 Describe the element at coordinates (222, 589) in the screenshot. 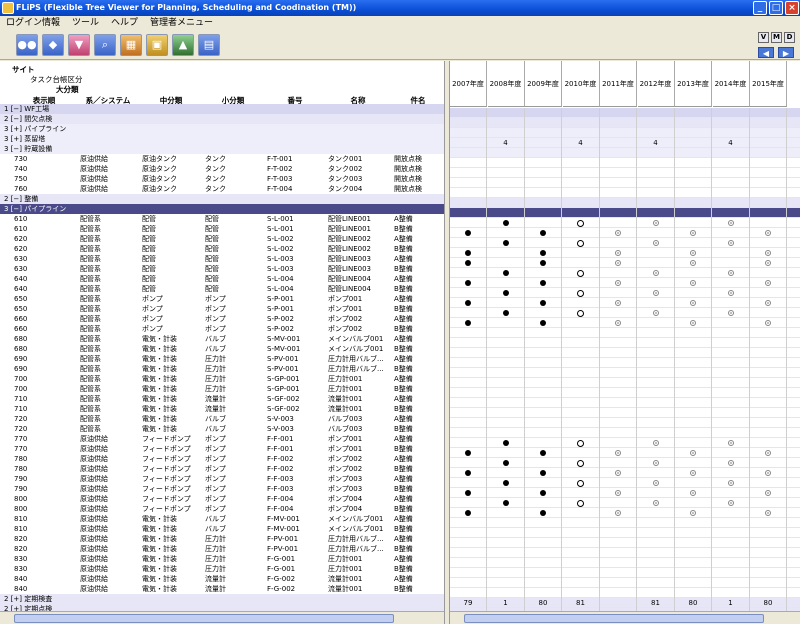

I see `table-row: 840 原油供給 電気・計装 流量計 F-G-002 流量計001 B整備` at that location.